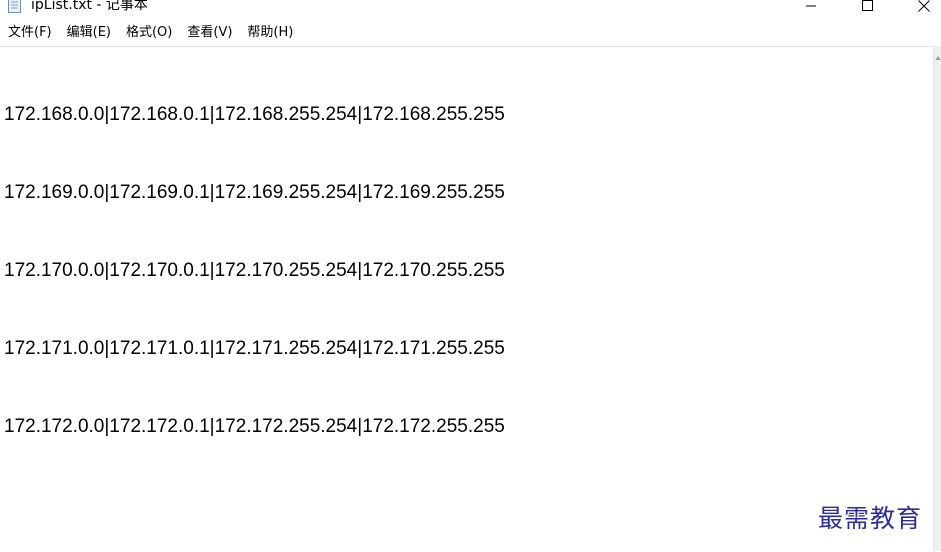  I want to click on maximize-icon, so click(867, 6).